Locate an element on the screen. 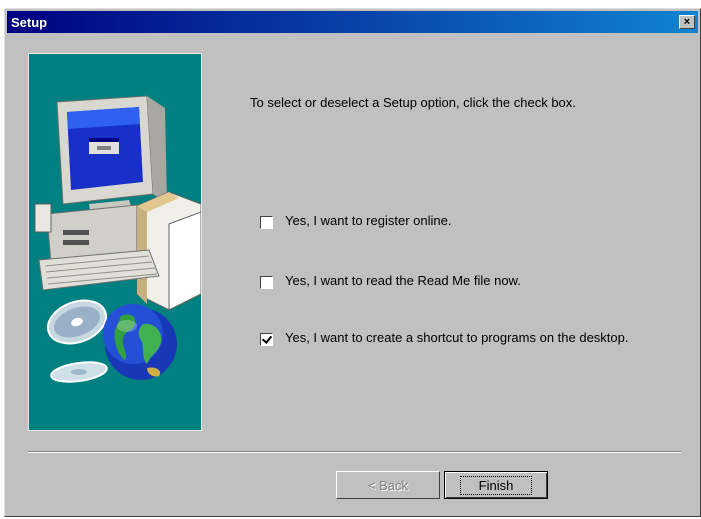 This screenshot has width=701, height=519. finish-button-label: Finish is located at coordinates (496, 485).